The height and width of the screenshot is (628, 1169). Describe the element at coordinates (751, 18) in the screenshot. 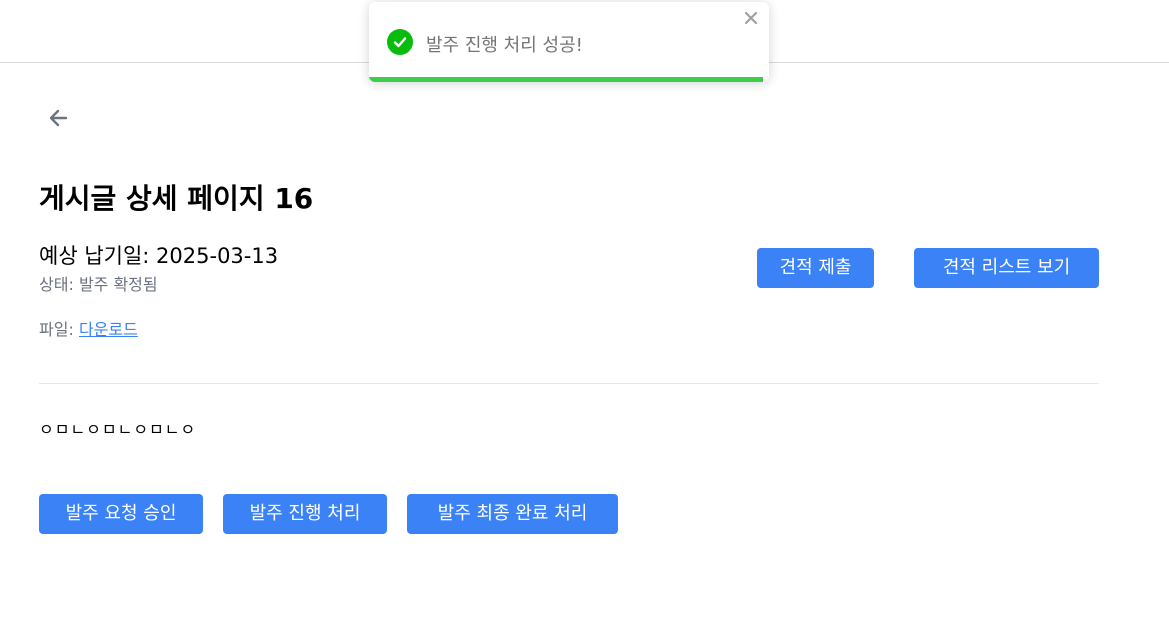

I see `close-icon` at that location.